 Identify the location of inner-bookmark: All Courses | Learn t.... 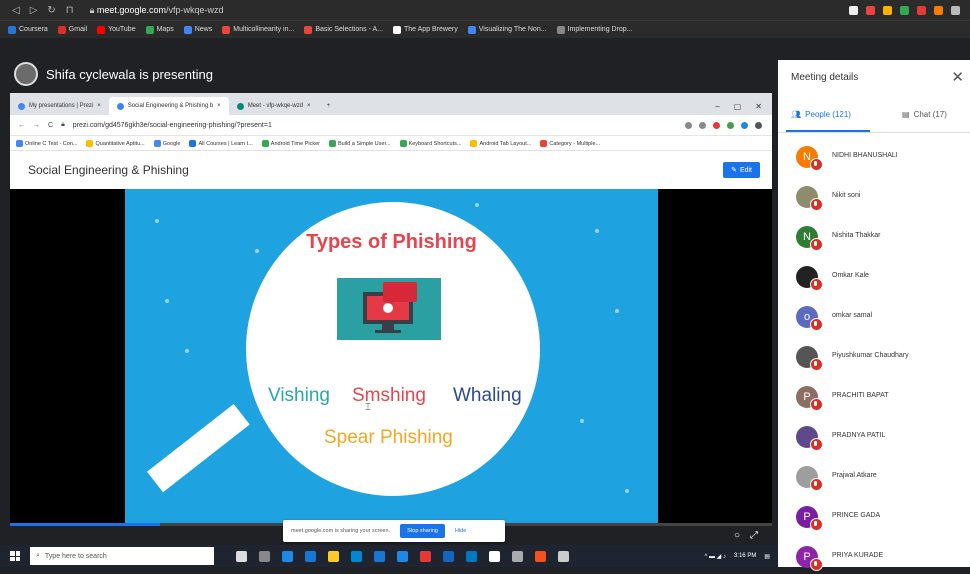
(221, 143).